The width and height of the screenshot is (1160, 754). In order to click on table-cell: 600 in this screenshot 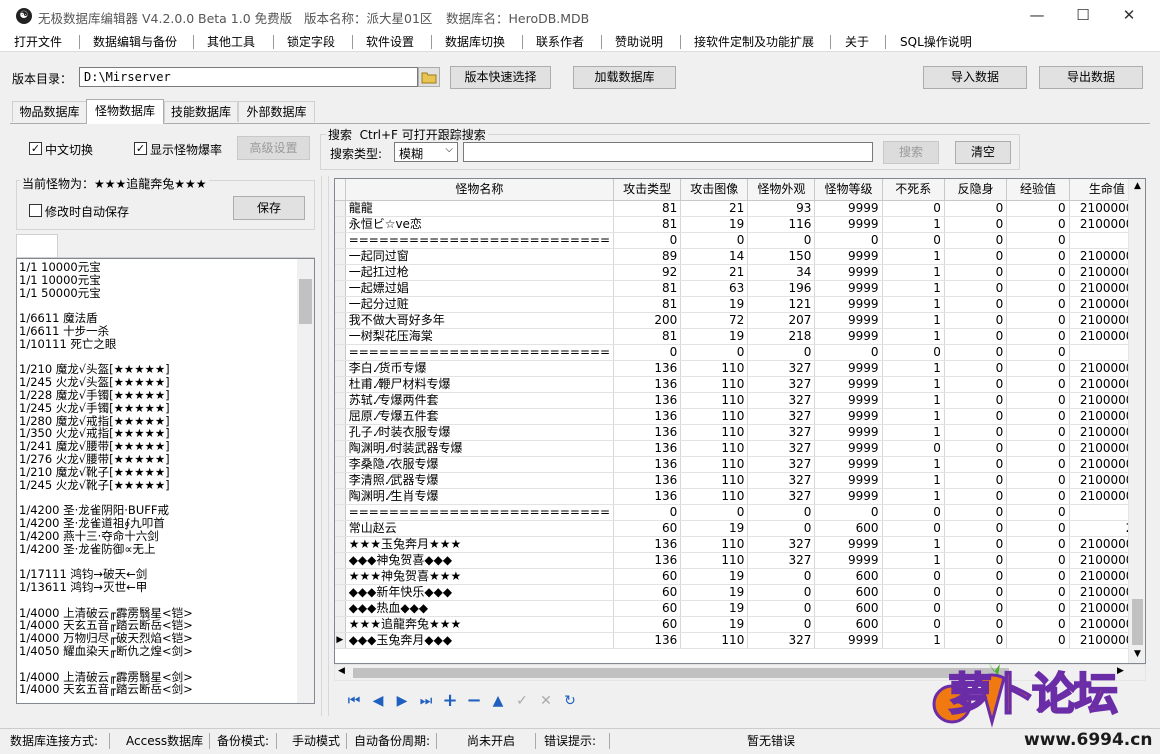, I will do `click(848, 608)`.